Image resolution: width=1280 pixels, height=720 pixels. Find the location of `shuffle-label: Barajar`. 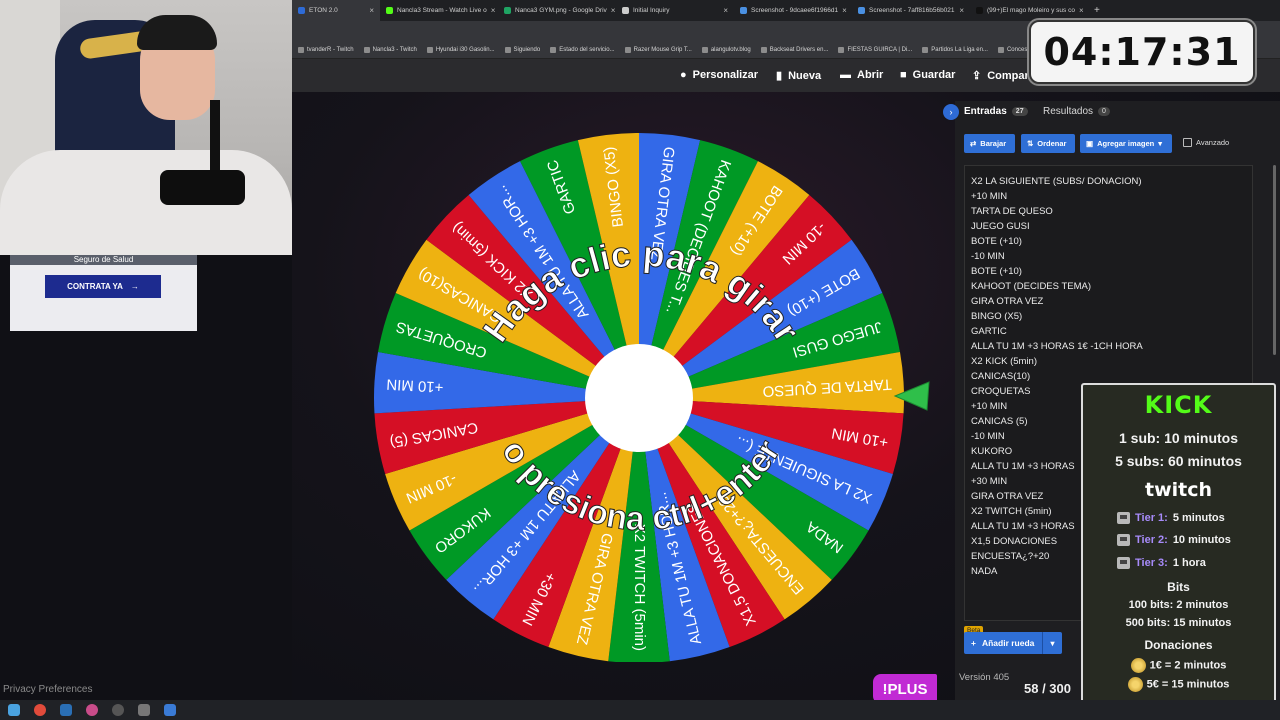

shuffle-label: Barajar is located at coordinates (993, 143).